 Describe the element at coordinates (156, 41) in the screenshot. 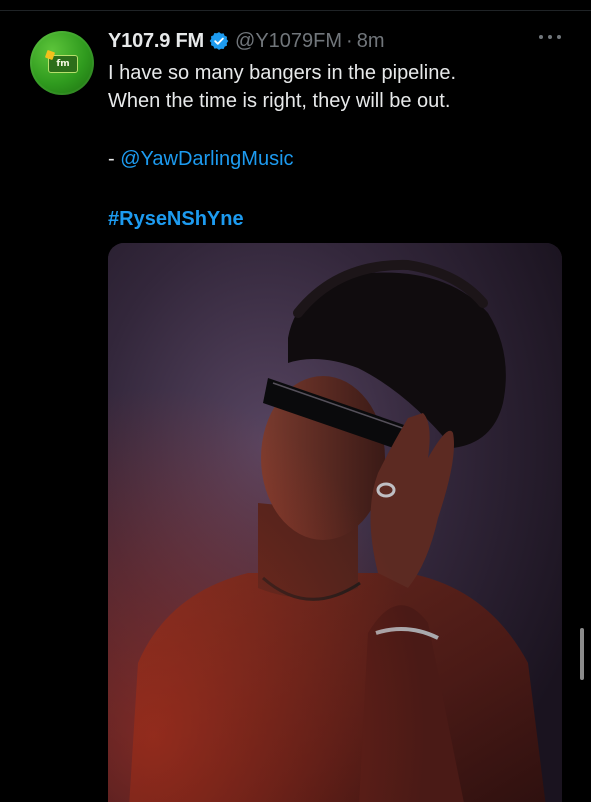

I see `display-name: Y107.9 FM` at that location.